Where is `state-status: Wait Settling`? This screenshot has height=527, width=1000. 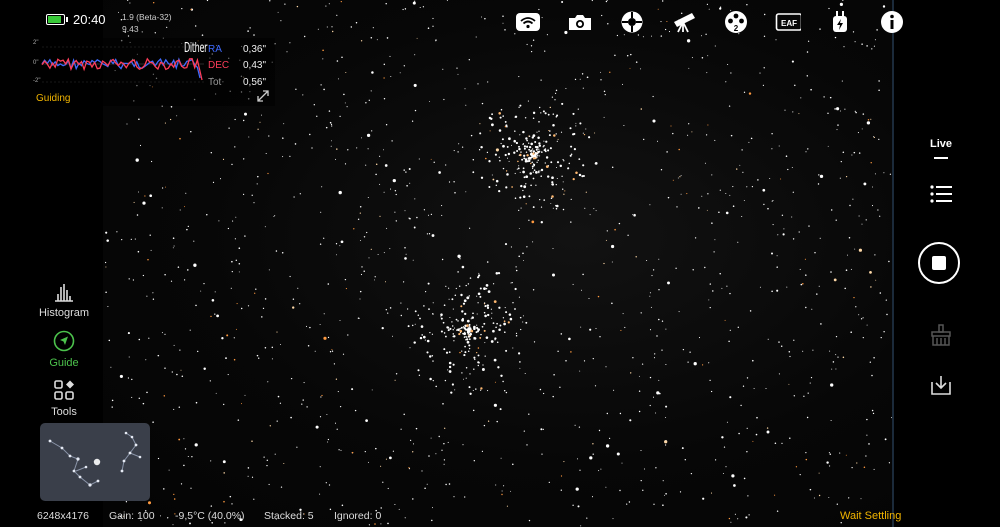 state-status: Wait Settling is located at coordinates (871, 516).